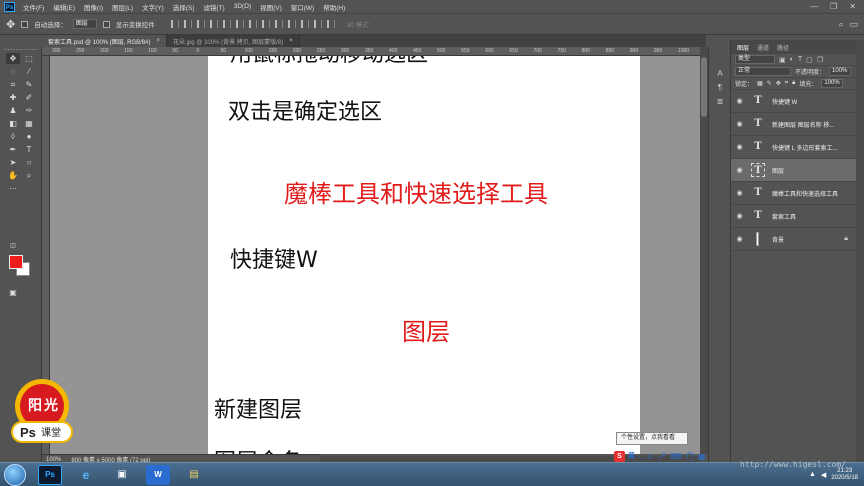 The image size is (864, 486). What do you see at coordinates (330, 24) in the screenshot?
I see `auto-align-icon` at bounding box center [330, 24].